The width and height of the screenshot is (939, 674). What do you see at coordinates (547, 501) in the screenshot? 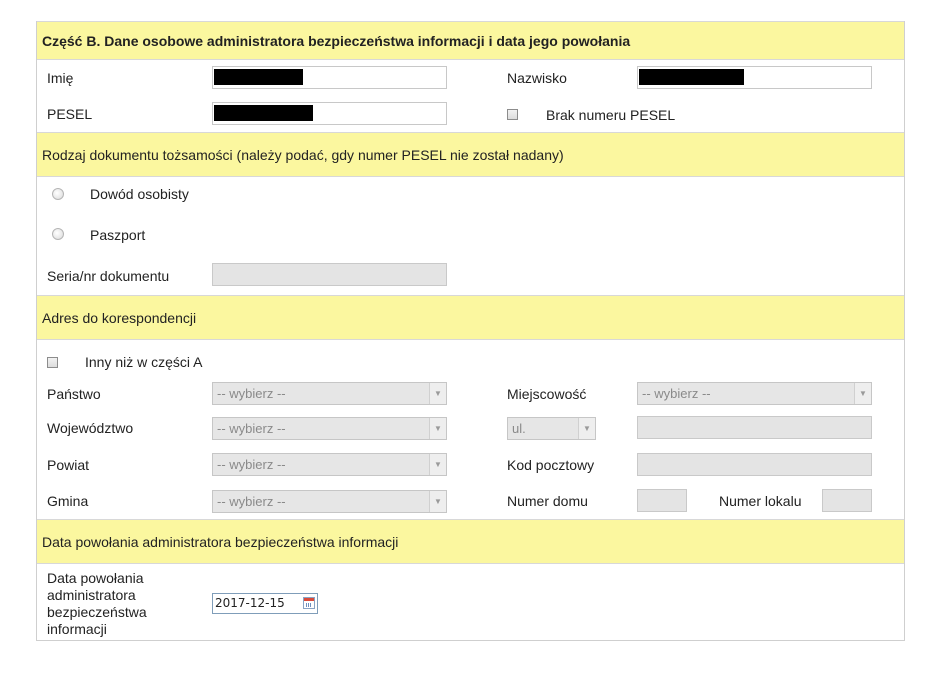
I see `numer-domu-label: Numer domu` at bounding box center [547, 501].